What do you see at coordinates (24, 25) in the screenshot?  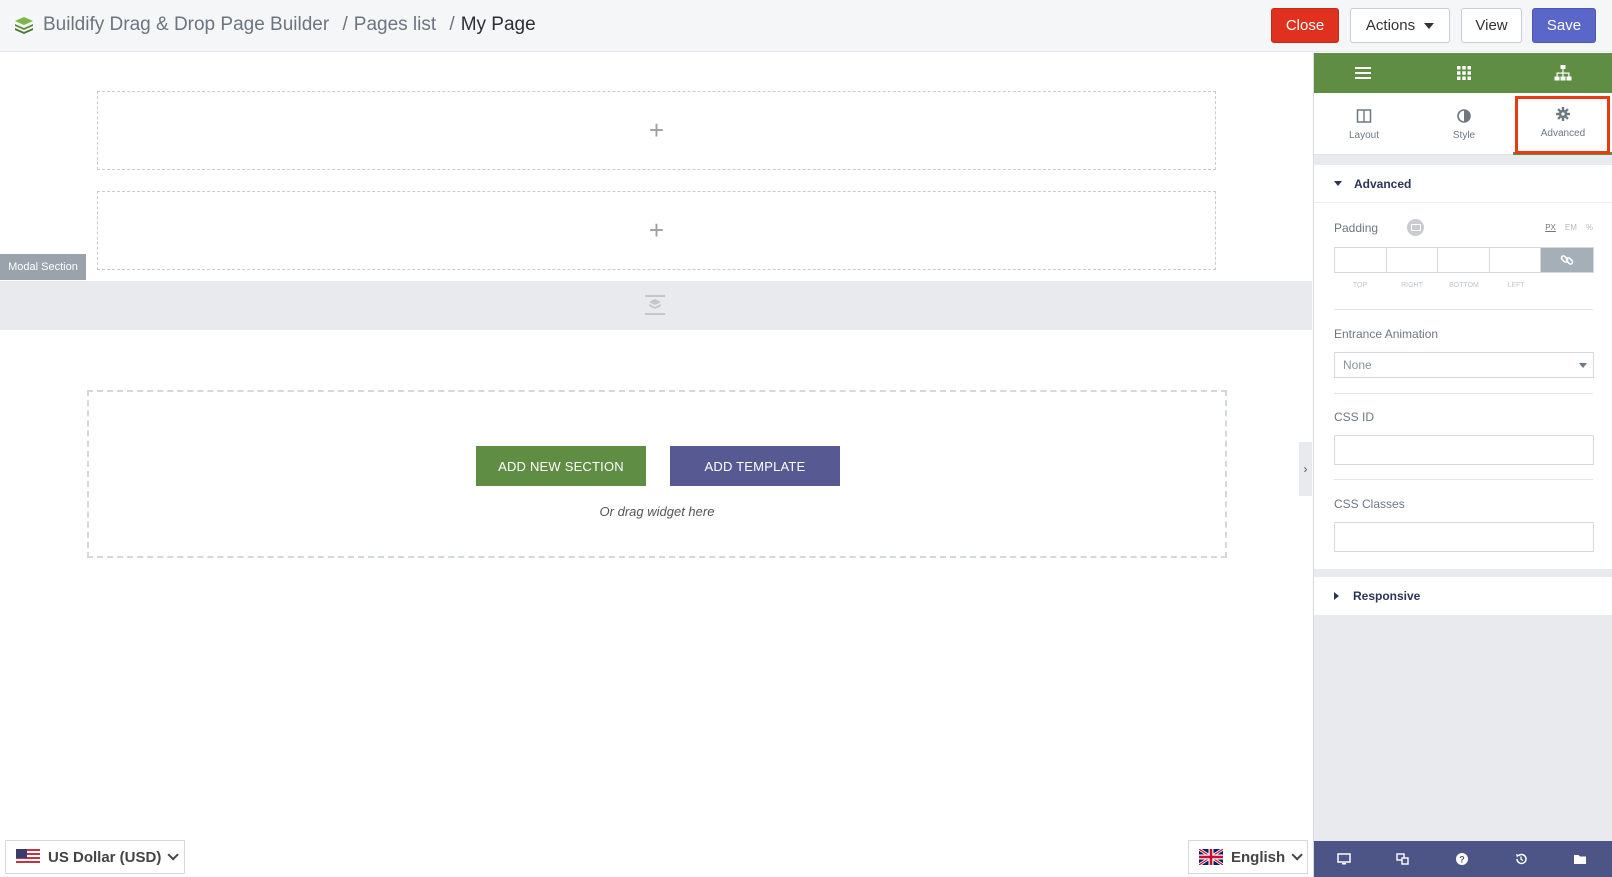 I see `layers-logo-icon` at bounding box center [24, 25].